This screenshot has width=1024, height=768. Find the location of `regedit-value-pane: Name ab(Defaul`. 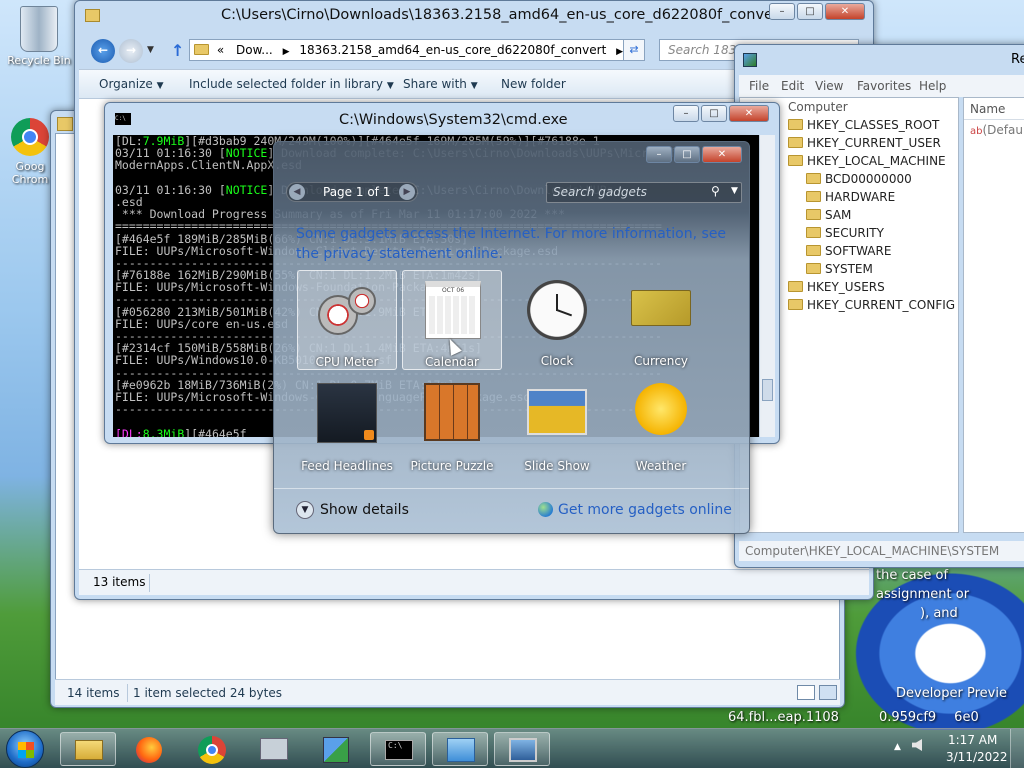

regedit-value-pane: Name ab(Defaul is located at coordinates (993, 315).